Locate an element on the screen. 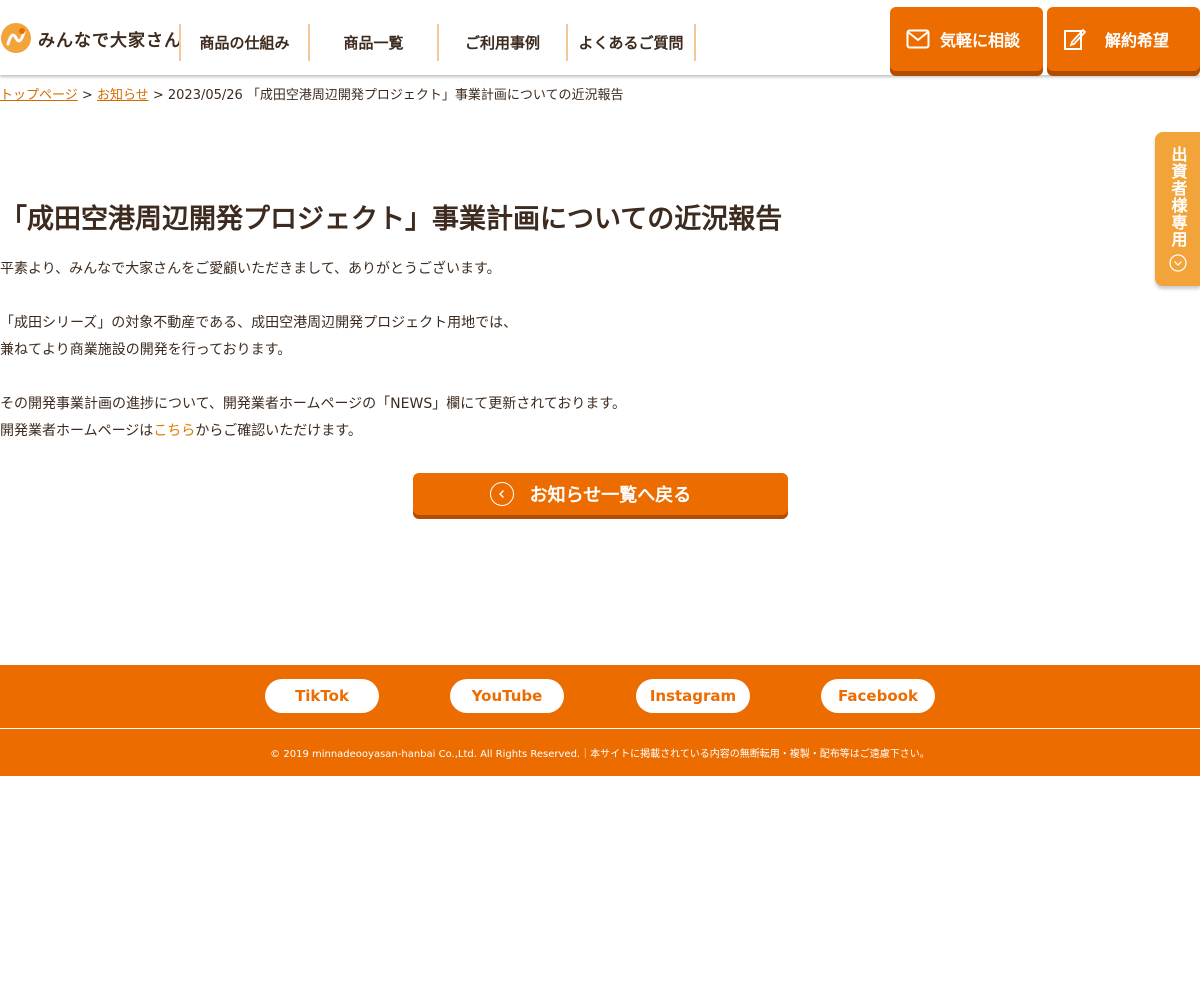 This screenshot has height=1000, width=1200. article-paragraph: 開発業者ホームページはこちらからご確認いただけます。 is located at coordinates (313, 431).